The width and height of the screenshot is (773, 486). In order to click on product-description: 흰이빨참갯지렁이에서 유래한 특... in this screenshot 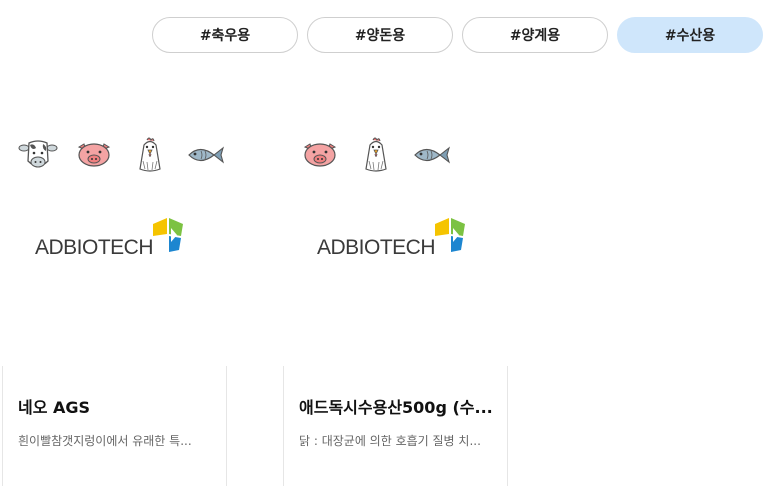, I will do `click(105, 441)`.